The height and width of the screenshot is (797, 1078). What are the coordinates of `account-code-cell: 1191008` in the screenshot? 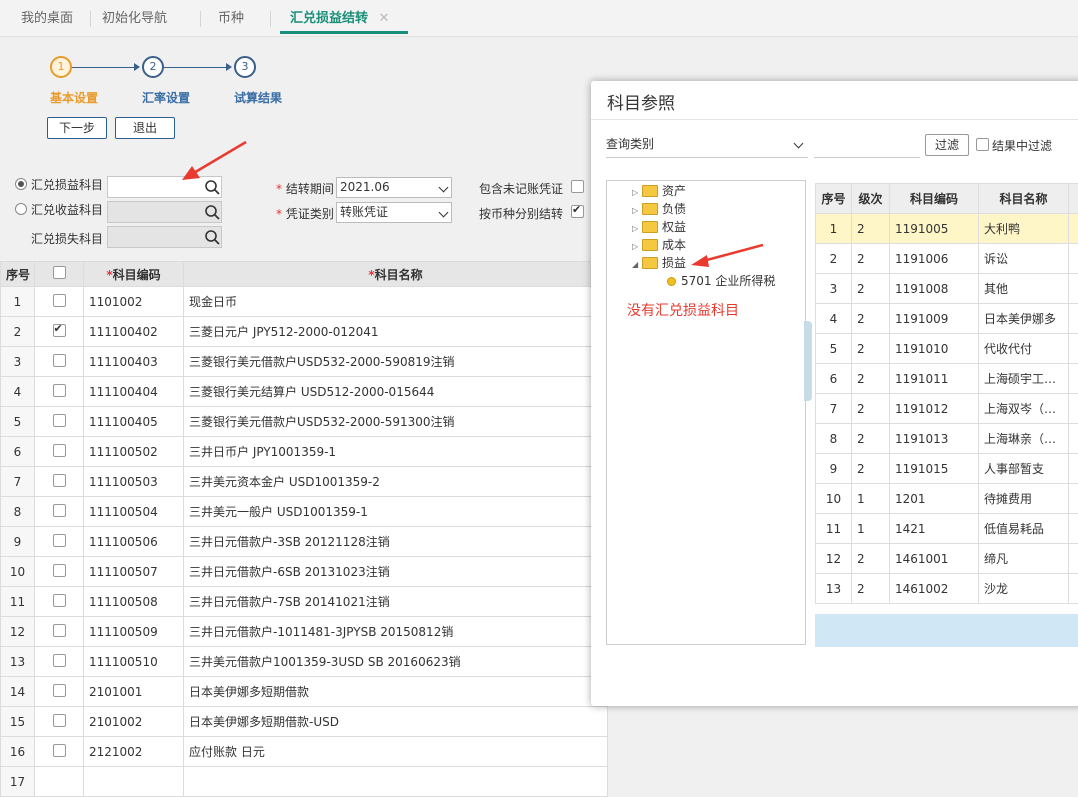 It's located at (934, 289).